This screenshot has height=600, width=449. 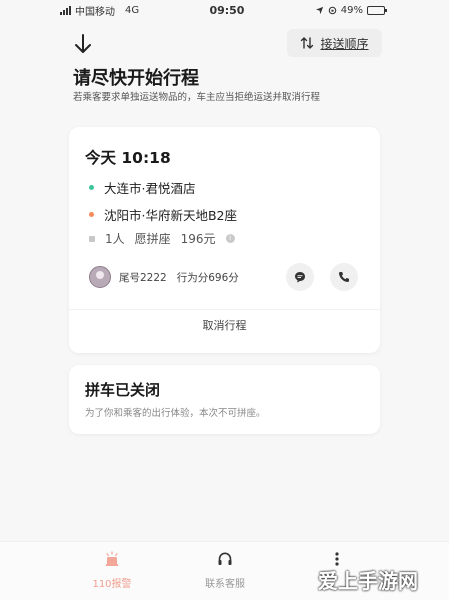 What do you see at coordinates (224, 309) in the screenshot?
I see `divider` at bounding box center [224, 309].